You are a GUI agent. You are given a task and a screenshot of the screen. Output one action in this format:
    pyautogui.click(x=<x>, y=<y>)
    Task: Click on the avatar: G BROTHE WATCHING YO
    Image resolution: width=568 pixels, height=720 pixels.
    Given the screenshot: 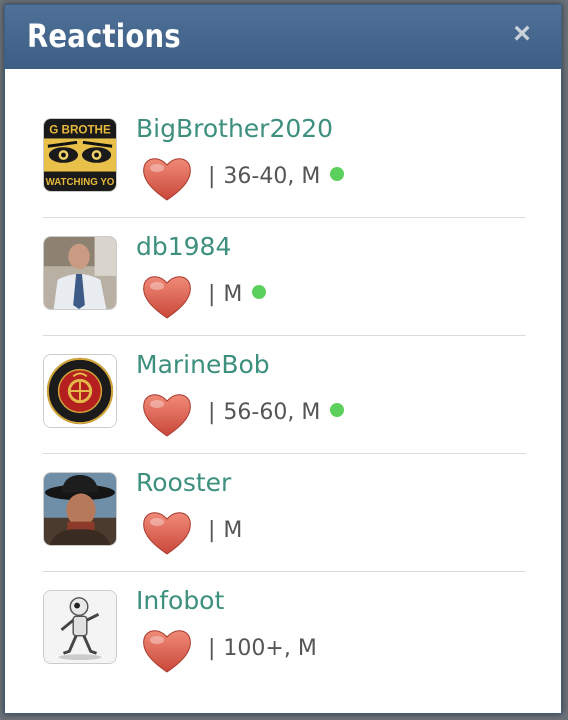 What is the action you would take?
    pyautogui.click(x=80, y=155)
    